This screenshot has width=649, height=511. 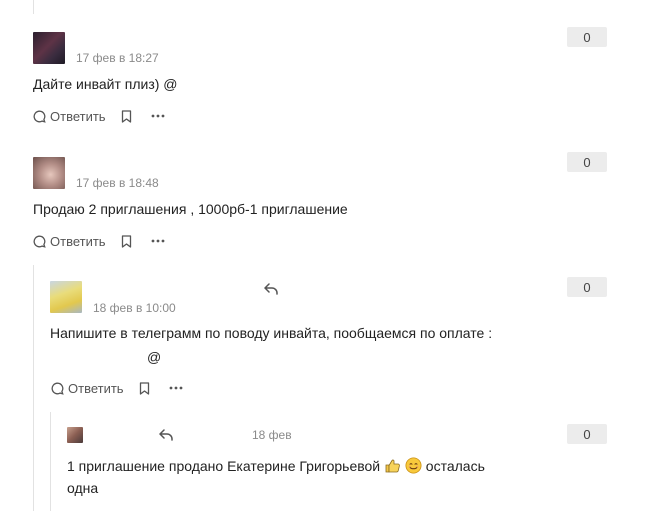 What do you see at coordinates (117, 58) in the screenshot?
I see `comment-timestamp: 17 фев в 18:27` at bounding box center [117, 58].